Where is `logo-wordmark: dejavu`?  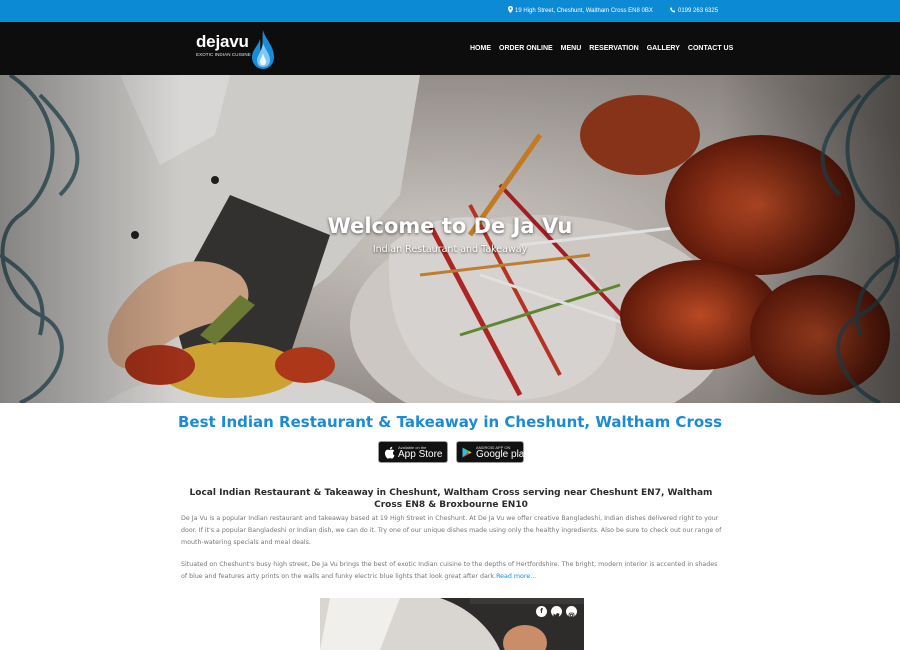
logo-wordmark: dejavu is located at coordinates (222, 41).